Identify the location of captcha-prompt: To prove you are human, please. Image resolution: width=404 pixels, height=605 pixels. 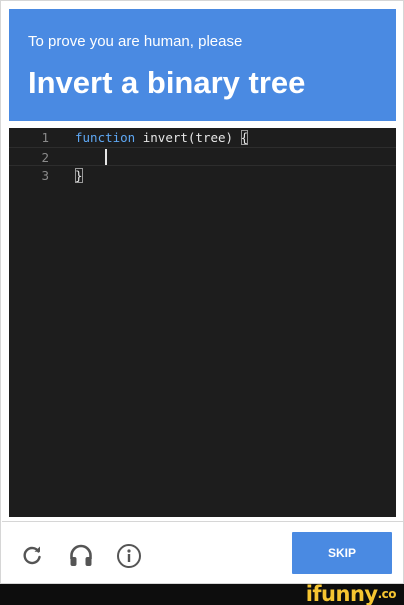
(135, 41).